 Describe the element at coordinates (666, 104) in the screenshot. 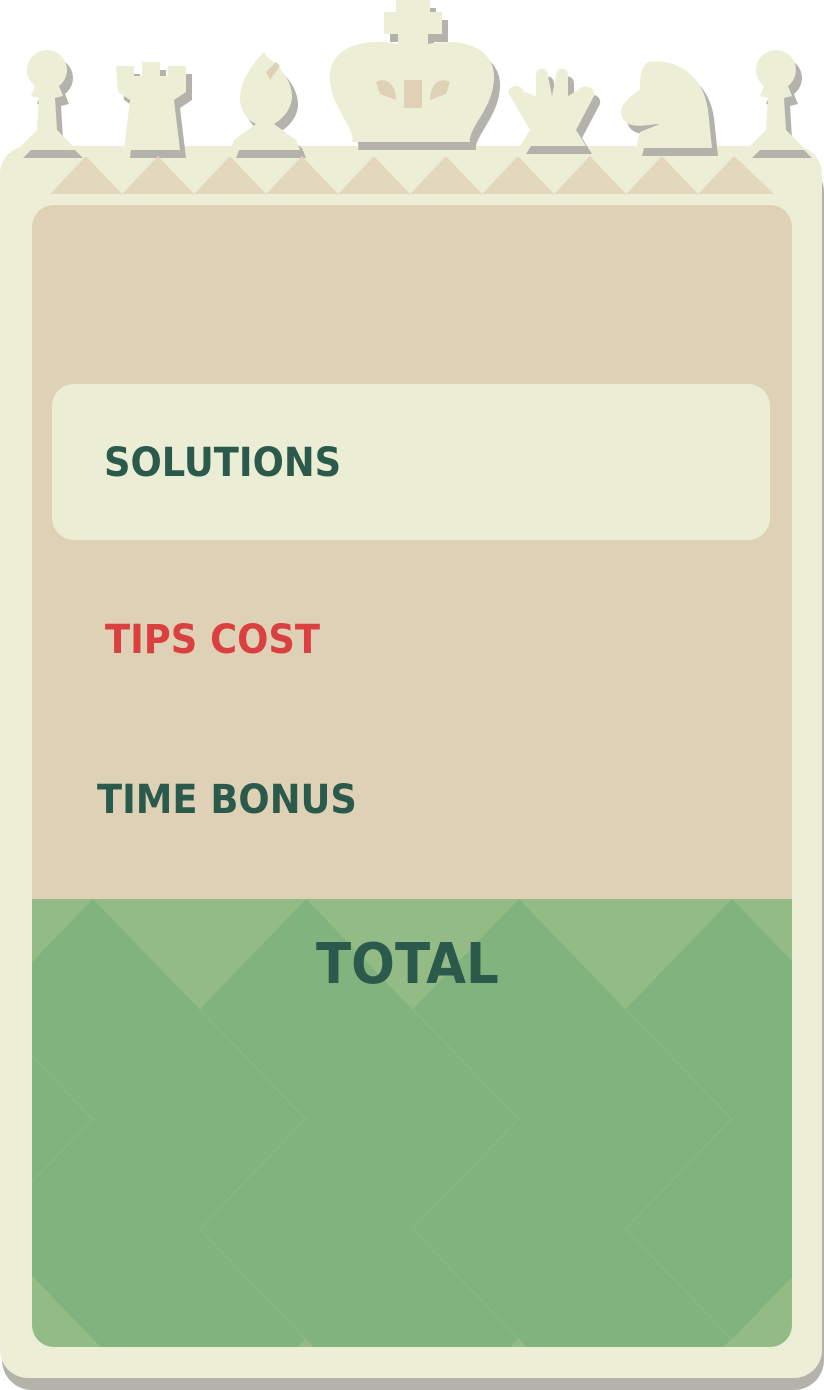

I see `knight-icon` at that location.